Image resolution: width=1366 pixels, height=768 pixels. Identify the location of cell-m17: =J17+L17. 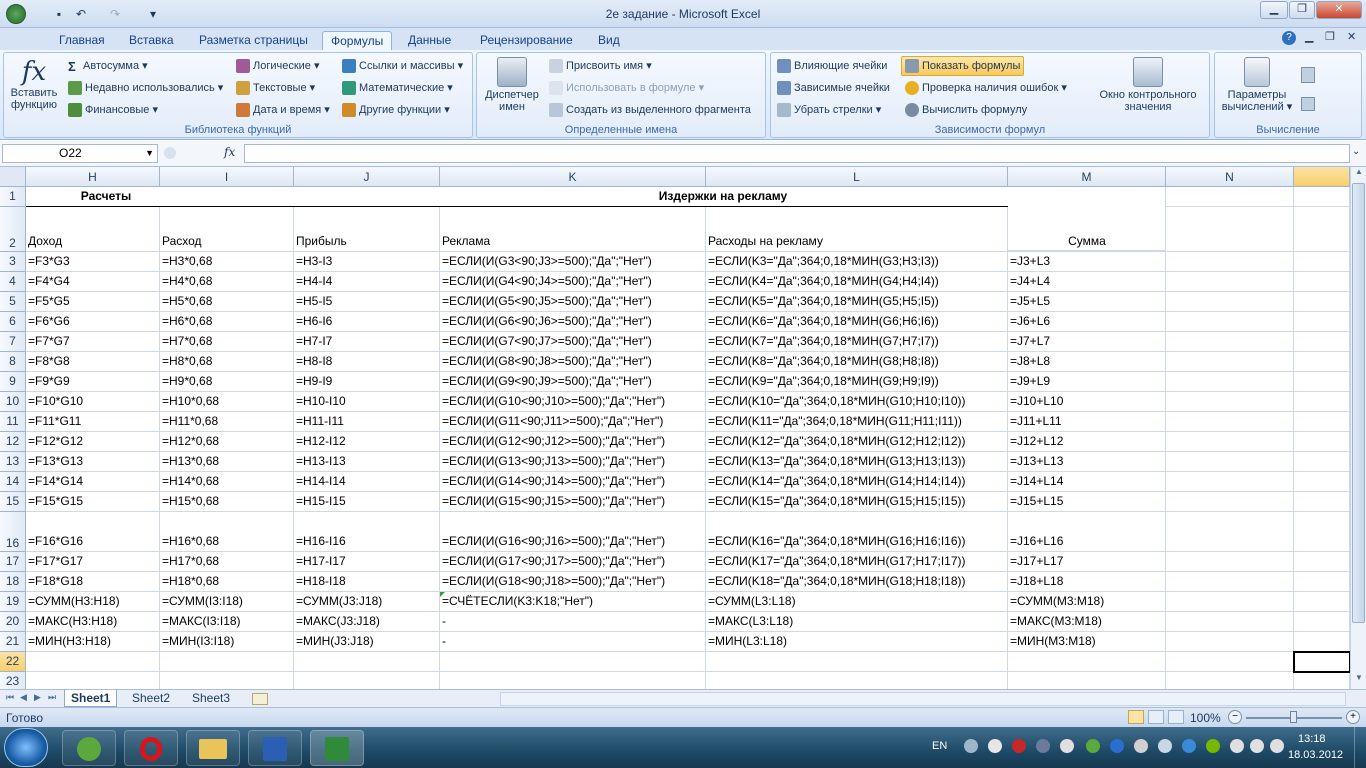
(1087, 562).